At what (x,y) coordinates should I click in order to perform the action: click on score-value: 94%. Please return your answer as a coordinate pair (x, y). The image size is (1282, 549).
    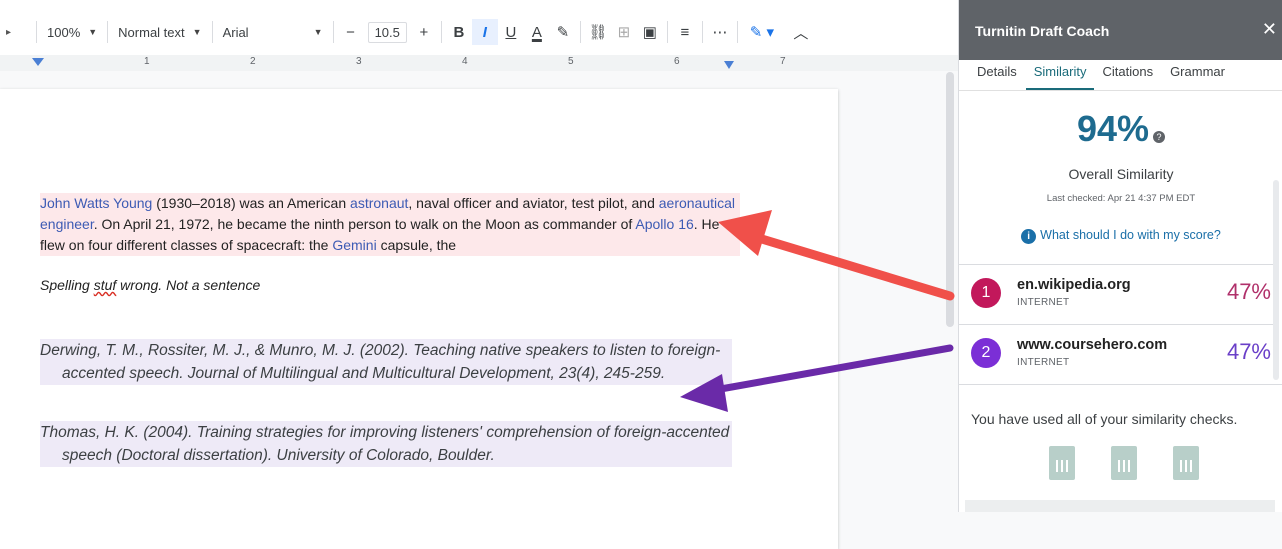
    Looking at the image, I should click on (1113, 128).